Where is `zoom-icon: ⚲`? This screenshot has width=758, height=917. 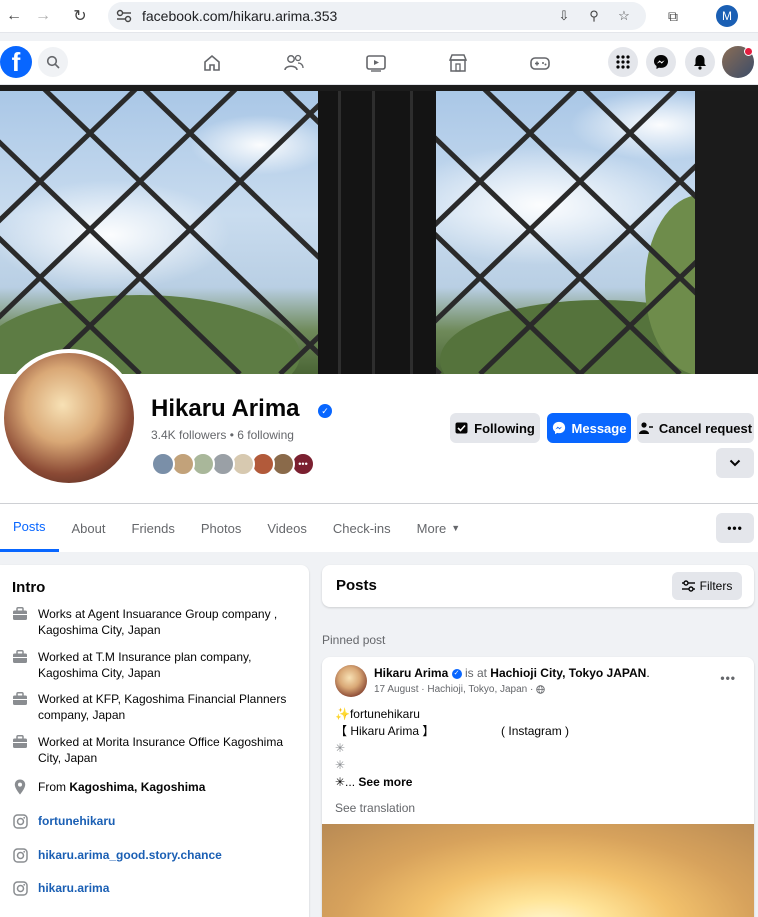 zoom-icon: ⚲ is located at coordinates (594, 16).